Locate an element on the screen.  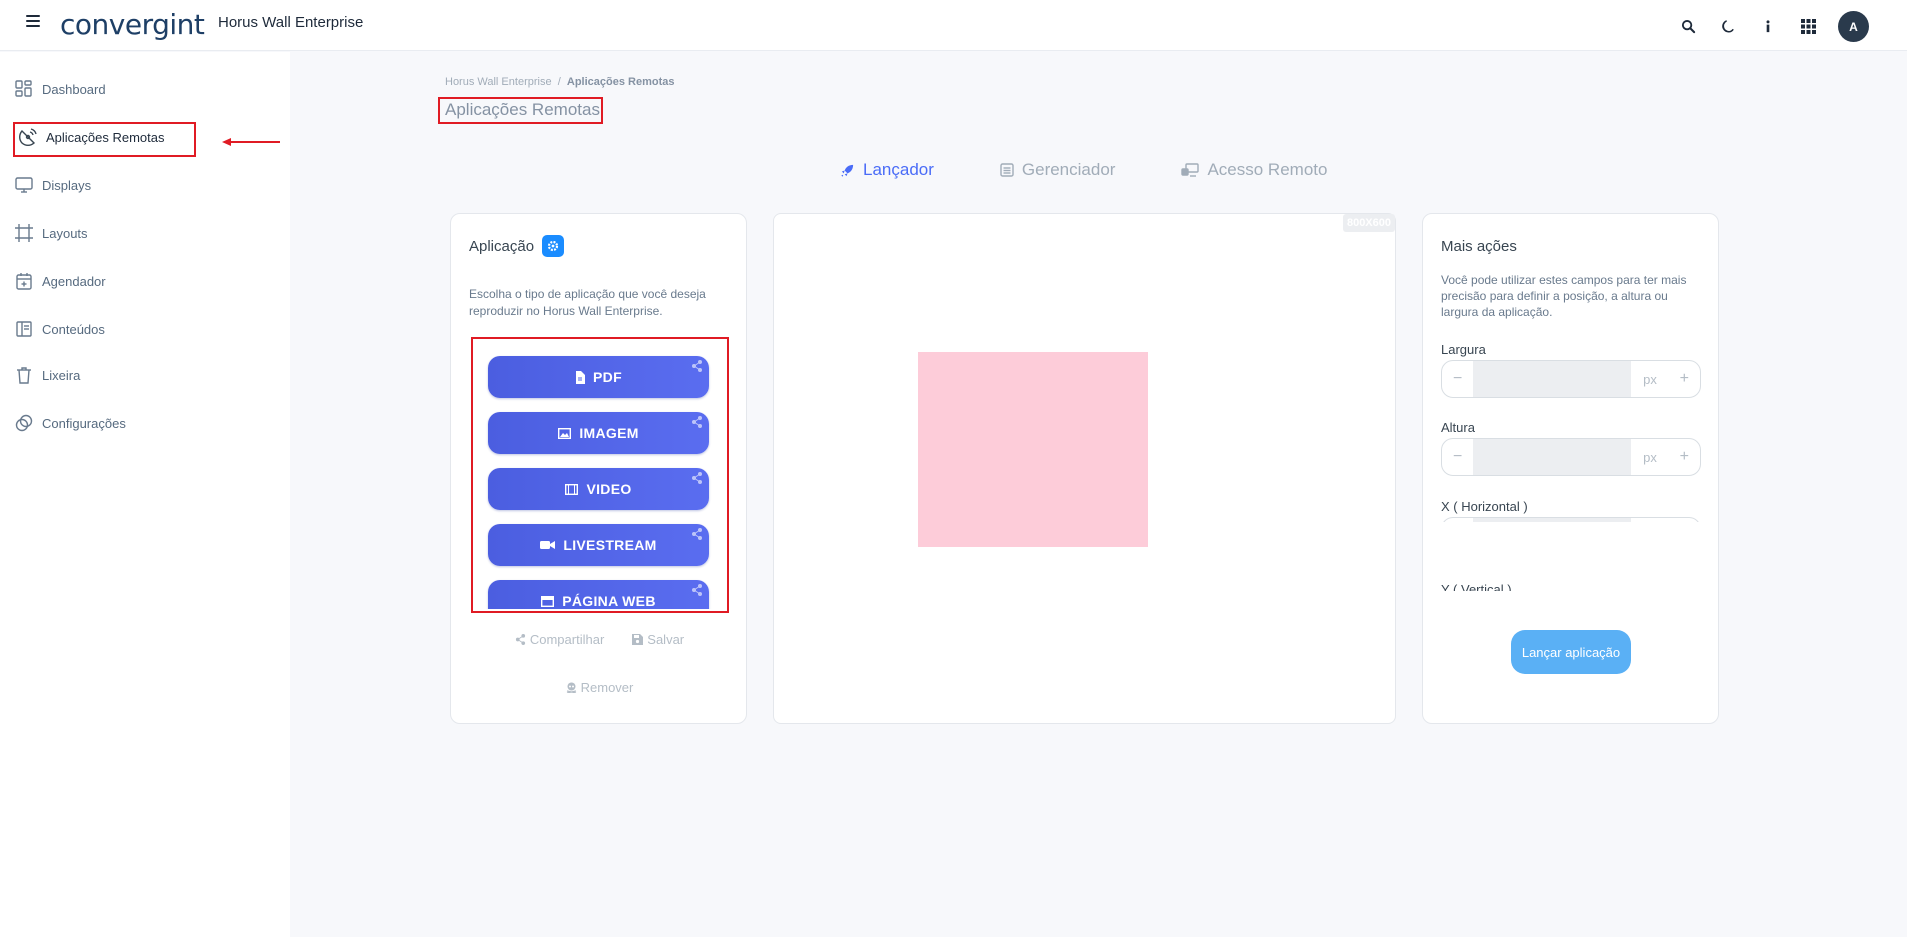
video-camera-icon is located at coordinates (548, 545).